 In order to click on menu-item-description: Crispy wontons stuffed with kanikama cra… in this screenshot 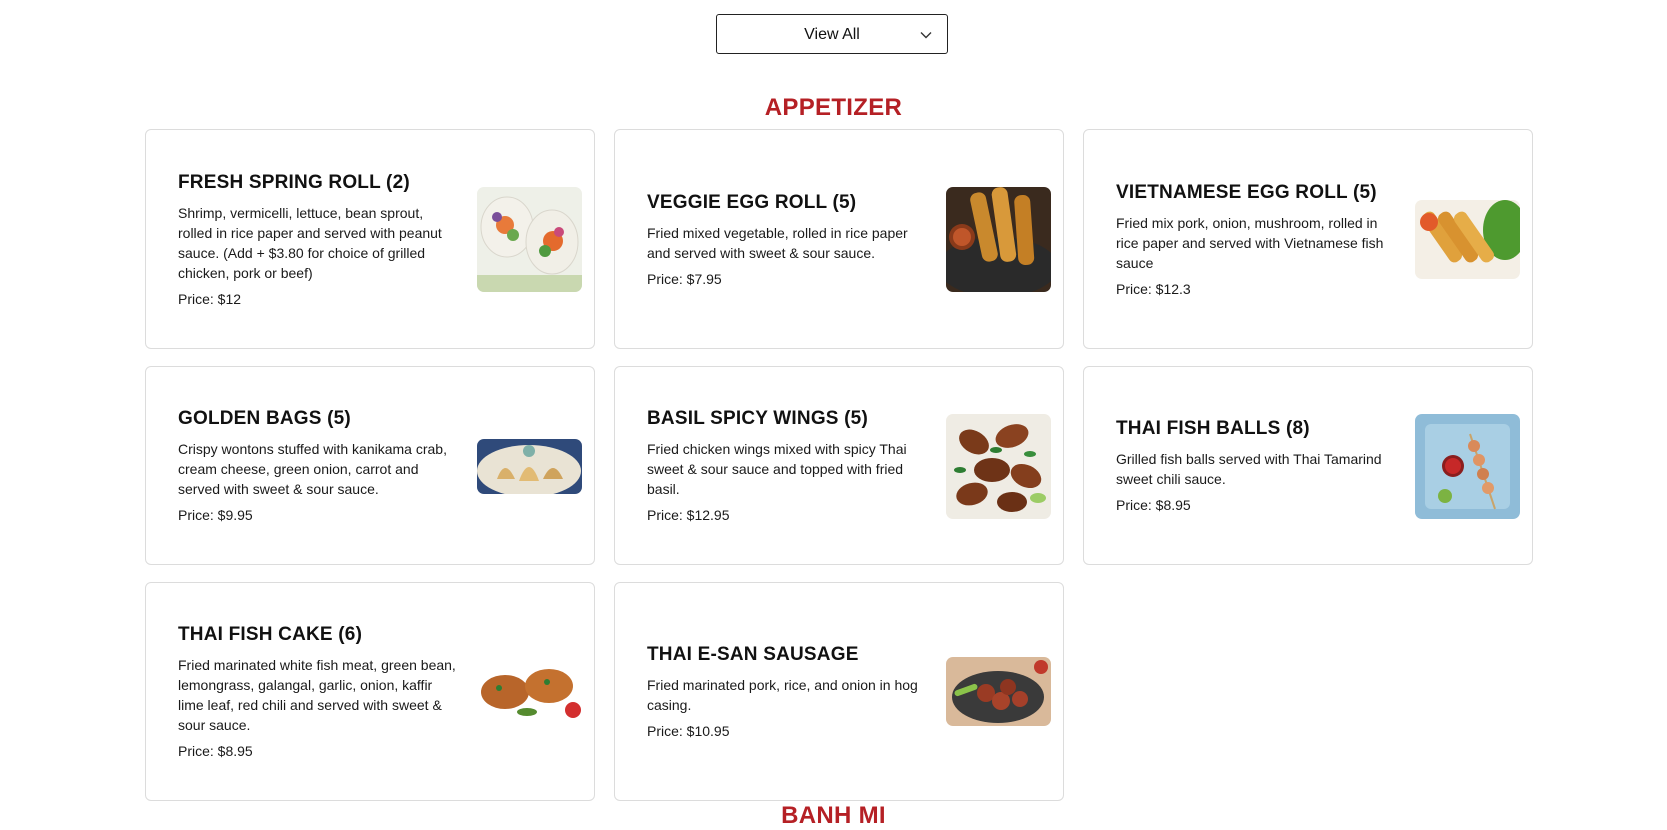, I will do `click(312, 469)`.